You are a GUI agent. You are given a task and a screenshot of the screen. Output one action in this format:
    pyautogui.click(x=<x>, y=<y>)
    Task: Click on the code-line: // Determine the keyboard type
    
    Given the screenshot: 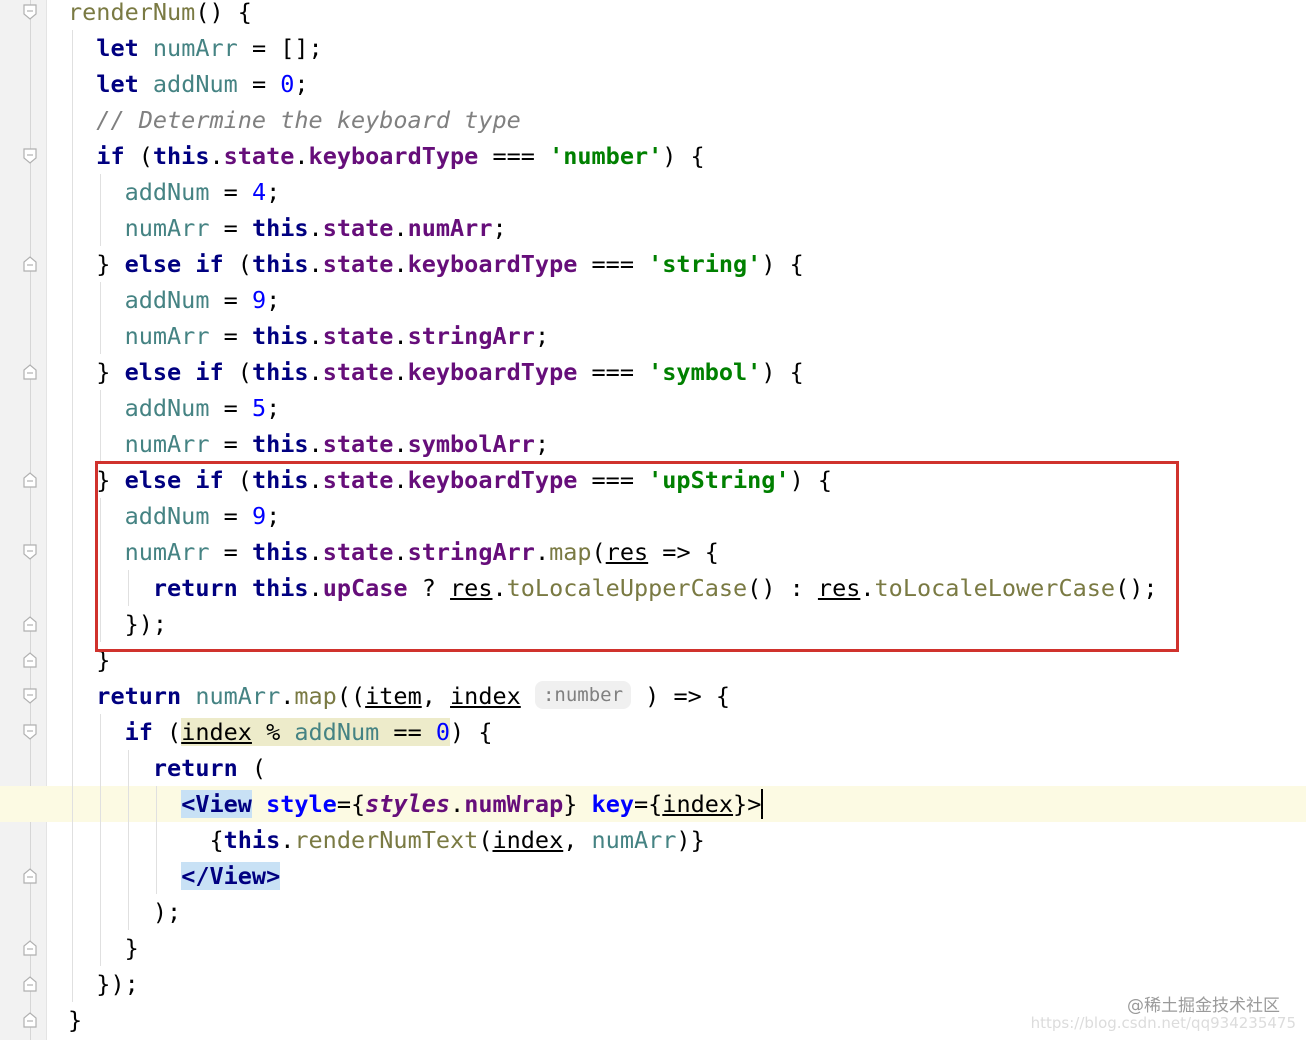 What is the action you would take?
    pyautogui.click(x=687, y=120)
    